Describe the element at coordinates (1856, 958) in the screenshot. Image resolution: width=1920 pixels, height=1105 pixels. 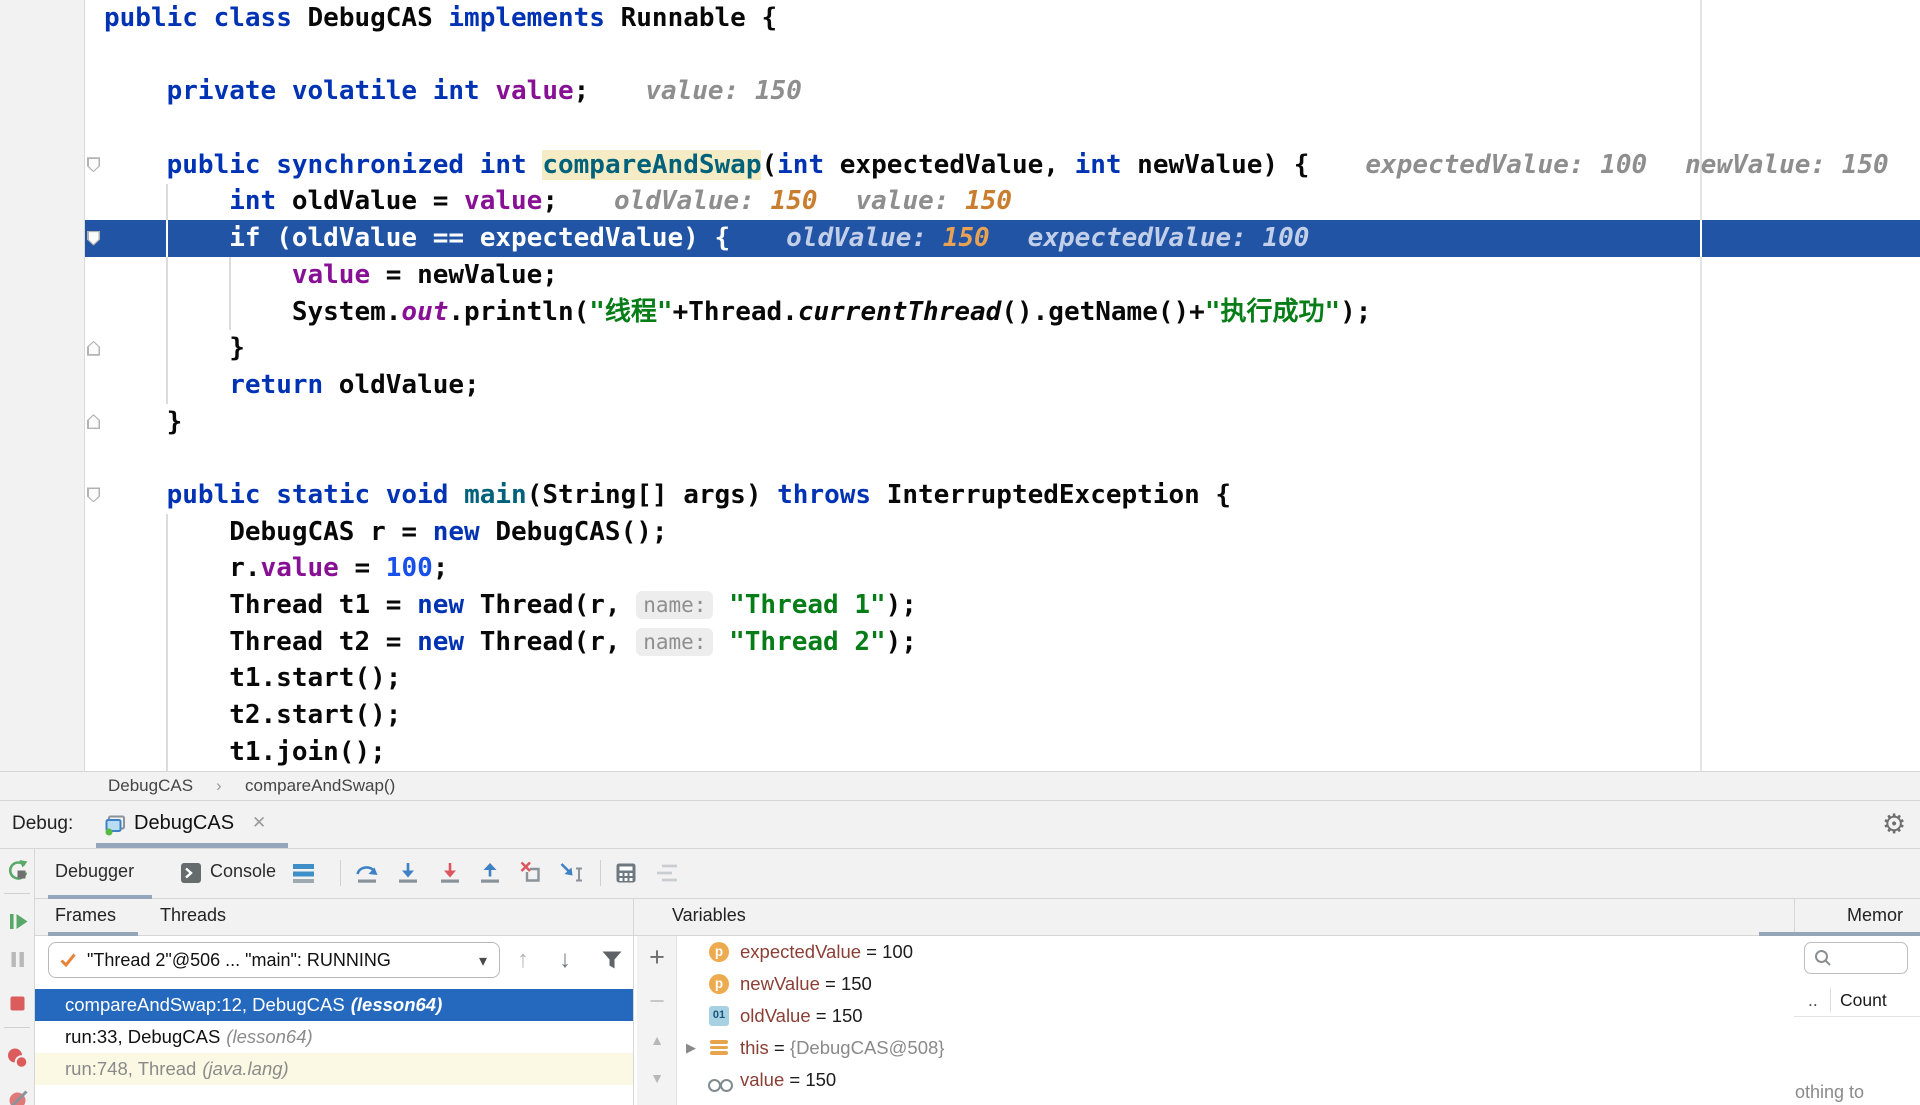
I see `memory-search-input` at that location.